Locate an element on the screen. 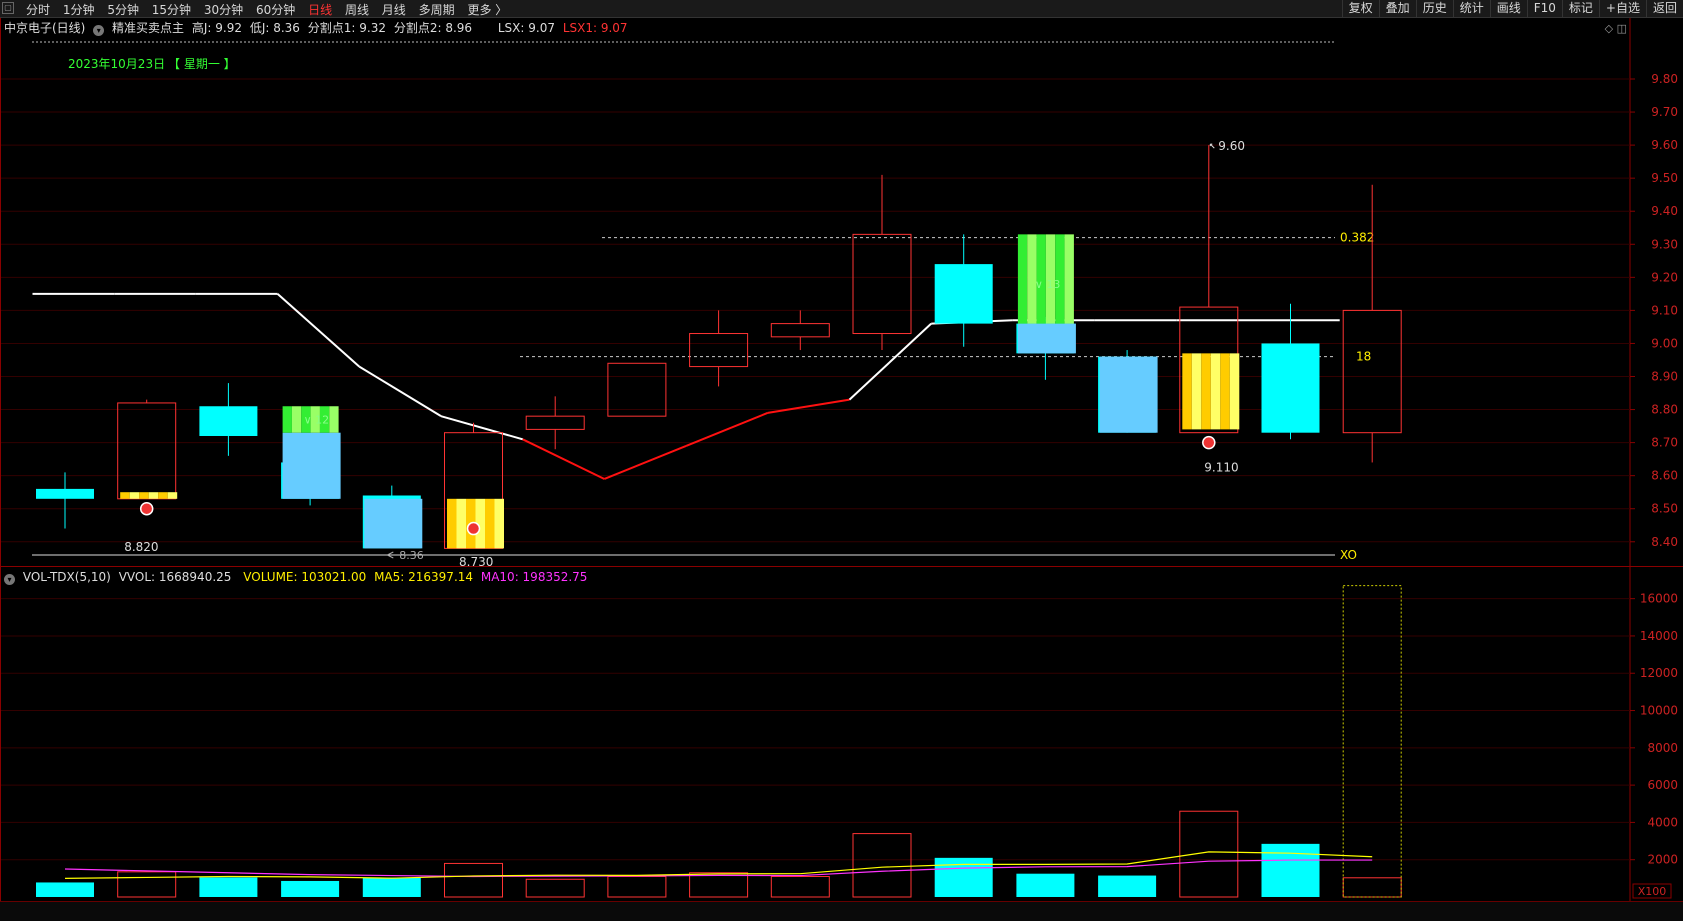  price-tick-label: 9.40 is located at coordinates (1664, 211).